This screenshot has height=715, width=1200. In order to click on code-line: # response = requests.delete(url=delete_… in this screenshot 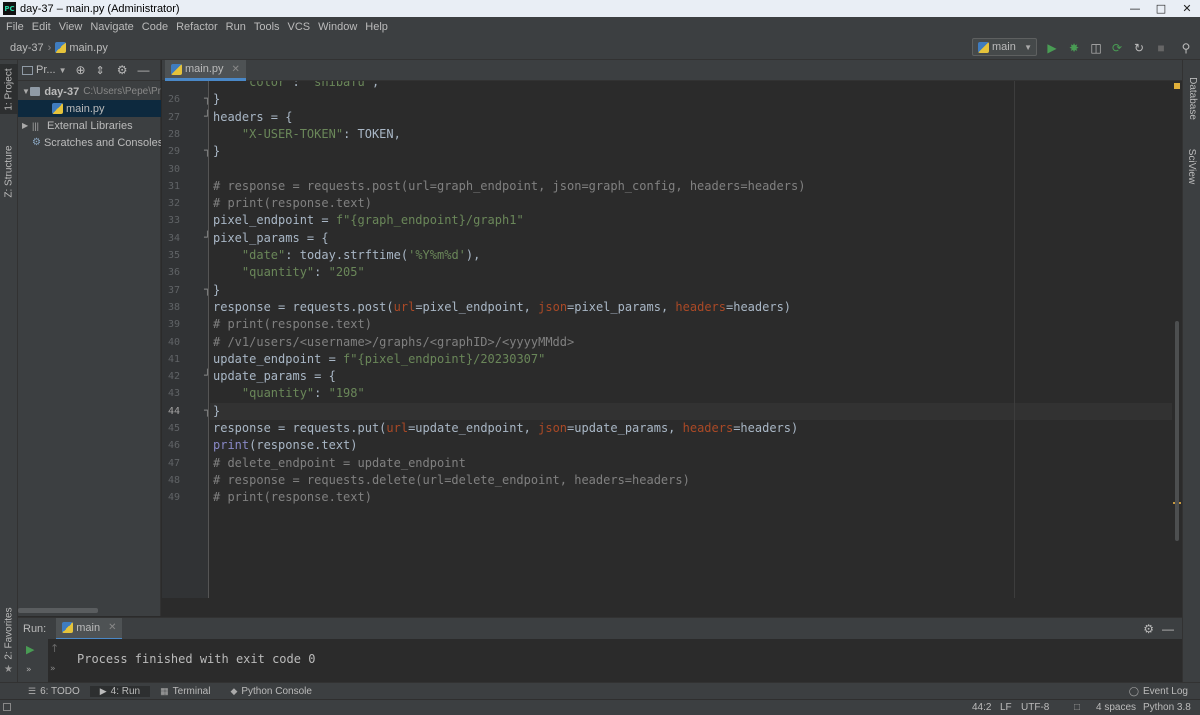, I will do `click(451, 480)`.